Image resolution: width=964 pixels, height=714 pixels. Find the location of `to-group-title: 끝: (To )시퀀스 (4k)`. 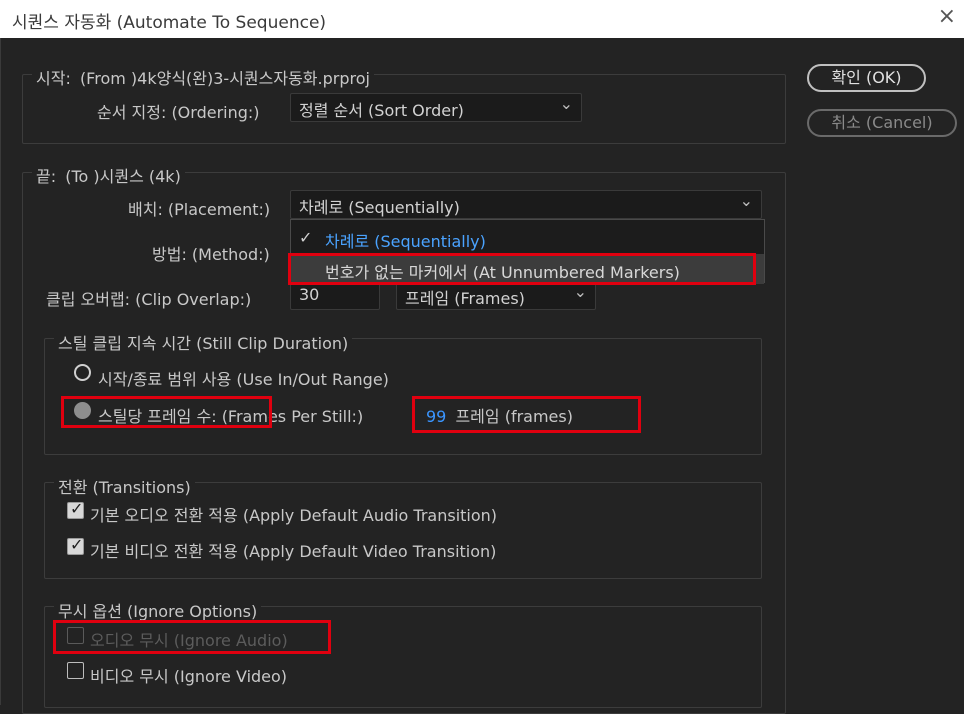

to-group-title: 끝: (To )시퀀스 (4k) is located at coordinates (108, 175).